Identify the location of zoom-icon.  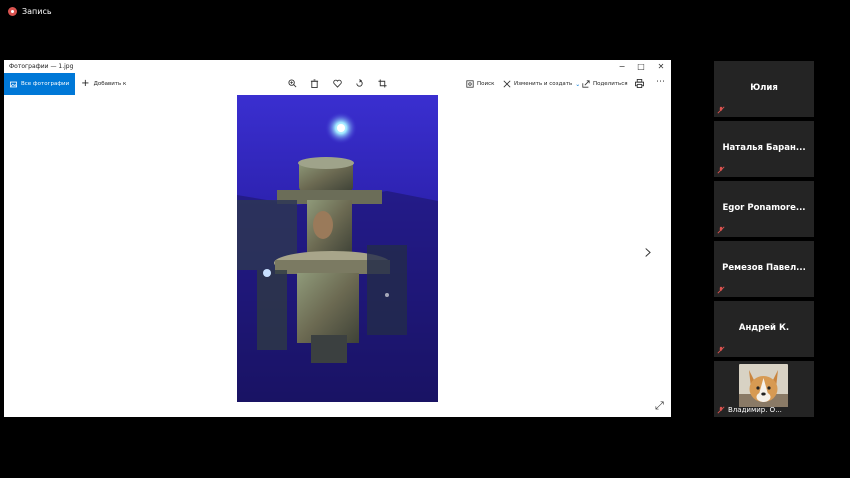
(292, 83).